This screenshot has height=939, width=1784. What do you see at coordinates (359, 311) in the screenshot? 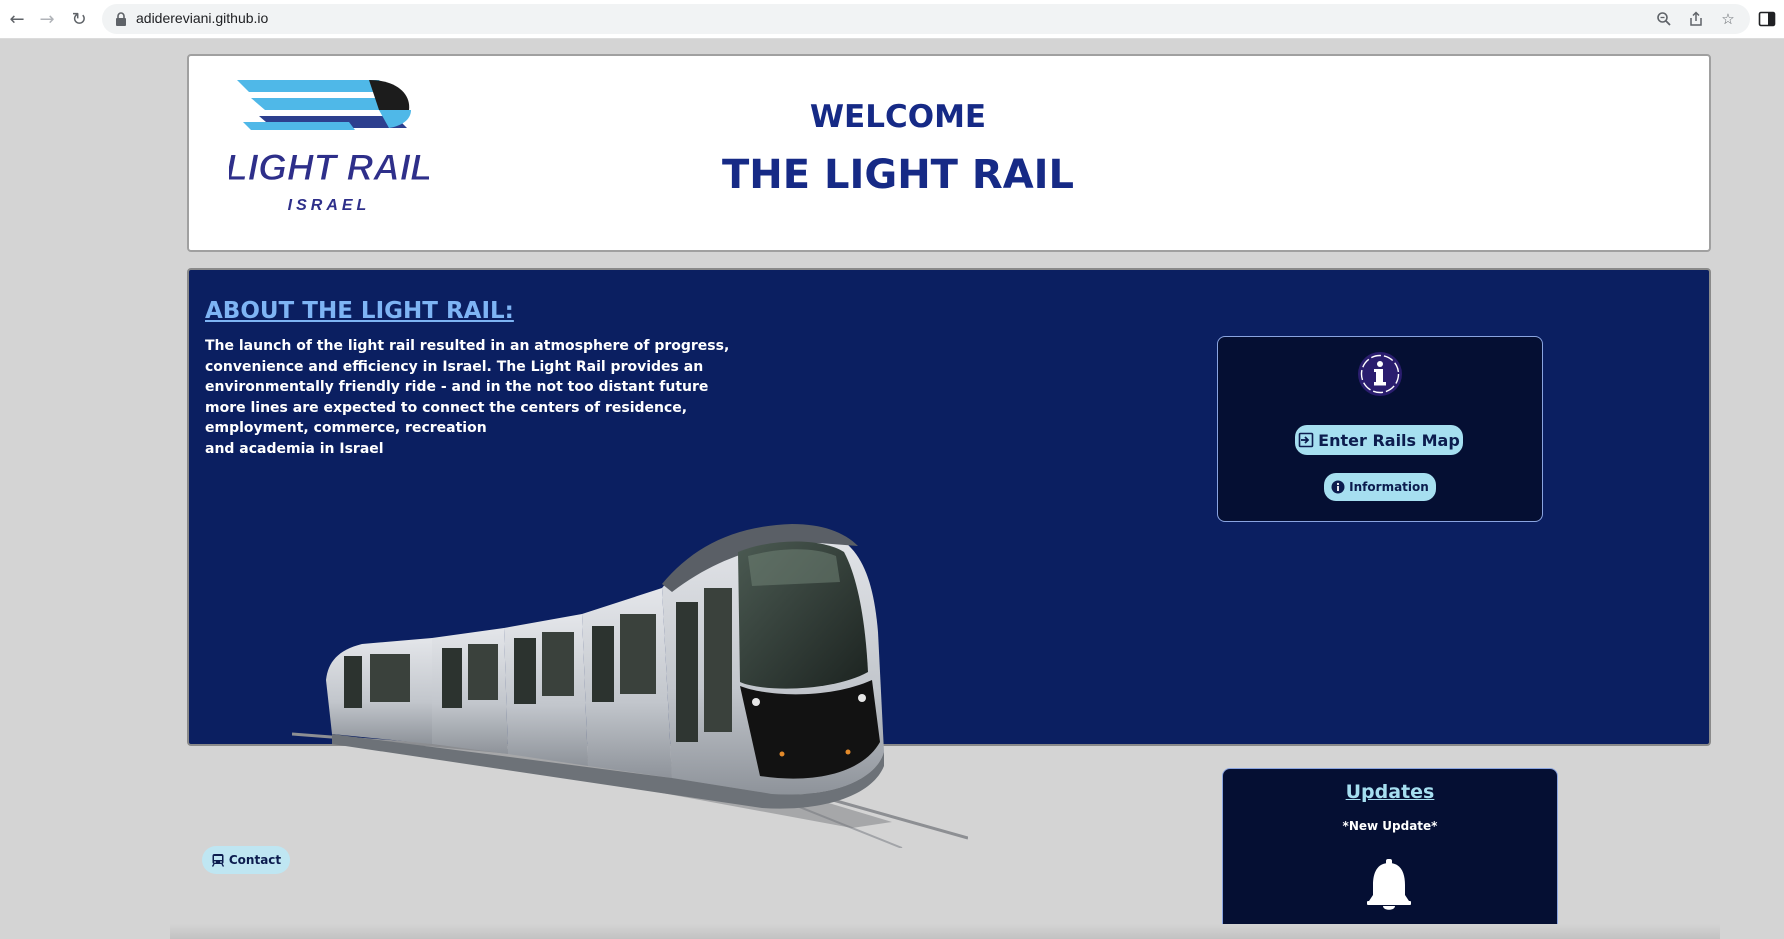
I see `about-heading: ABOUT THE LIGHT RAIL:` at bounding box center [359, 311].